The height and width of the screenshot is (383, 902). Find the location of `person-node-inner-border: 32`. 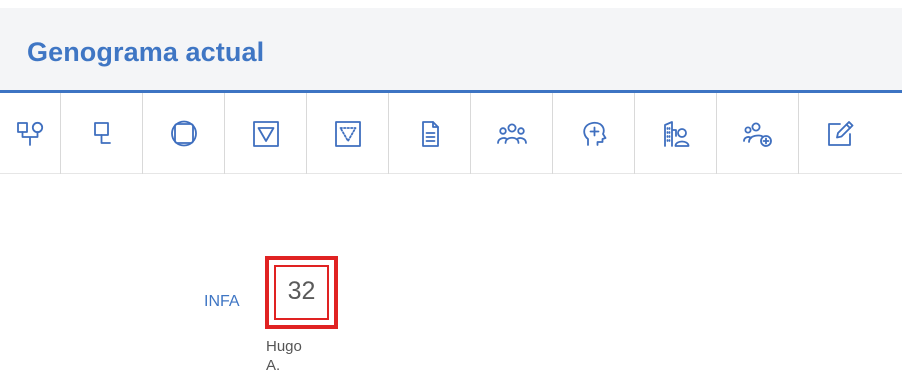

person-node-inner-border: 32 is located at coordinates (301, 292).